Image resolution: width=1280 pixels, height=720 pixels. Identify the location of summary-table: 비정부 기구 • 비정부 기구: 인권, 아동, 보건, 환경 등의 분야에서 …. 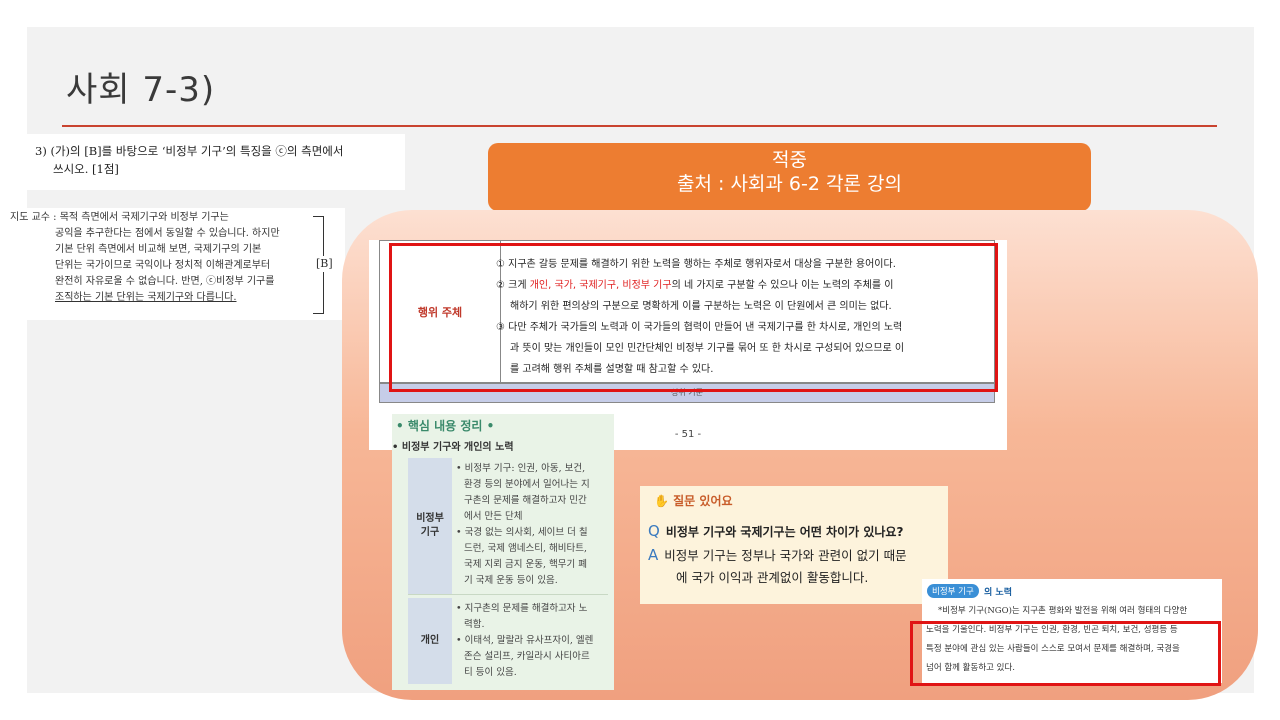
(508, 571).